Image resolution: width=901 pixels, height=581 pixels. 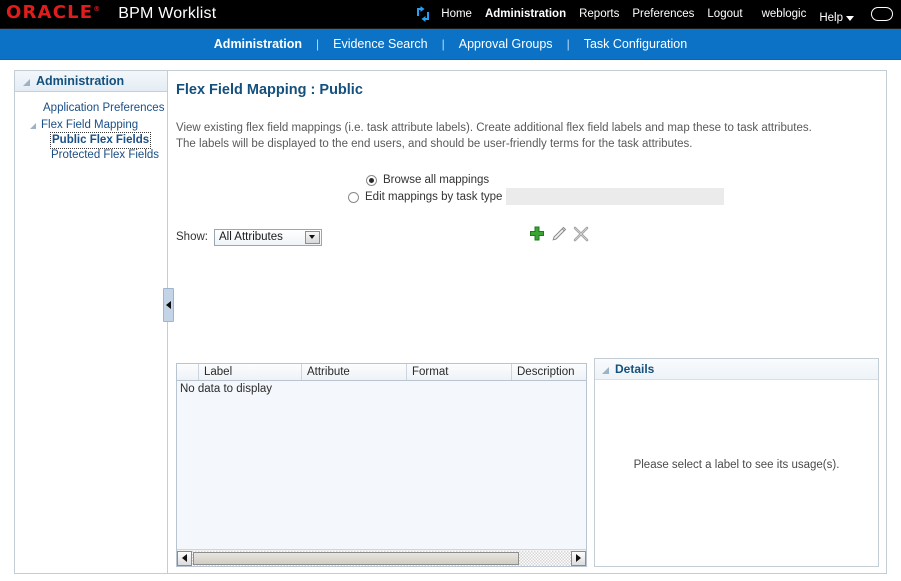 I want to click on show-filter-row: Show: All Attributes, so click(x=527, y=237).